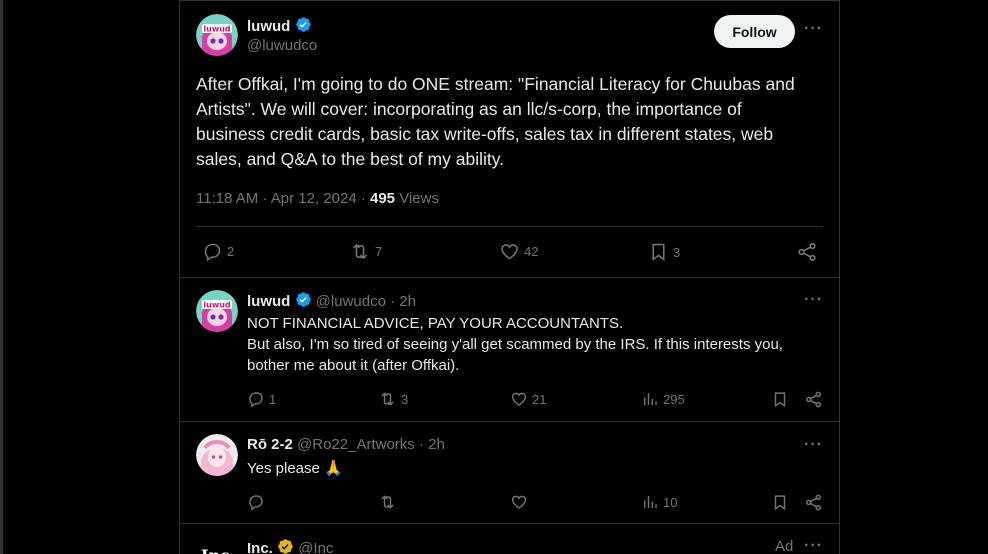 This screenshot has height=554, width=988. Describe the element at coordinates (217, 455) in the screenshot. I see `avatar` at that location.